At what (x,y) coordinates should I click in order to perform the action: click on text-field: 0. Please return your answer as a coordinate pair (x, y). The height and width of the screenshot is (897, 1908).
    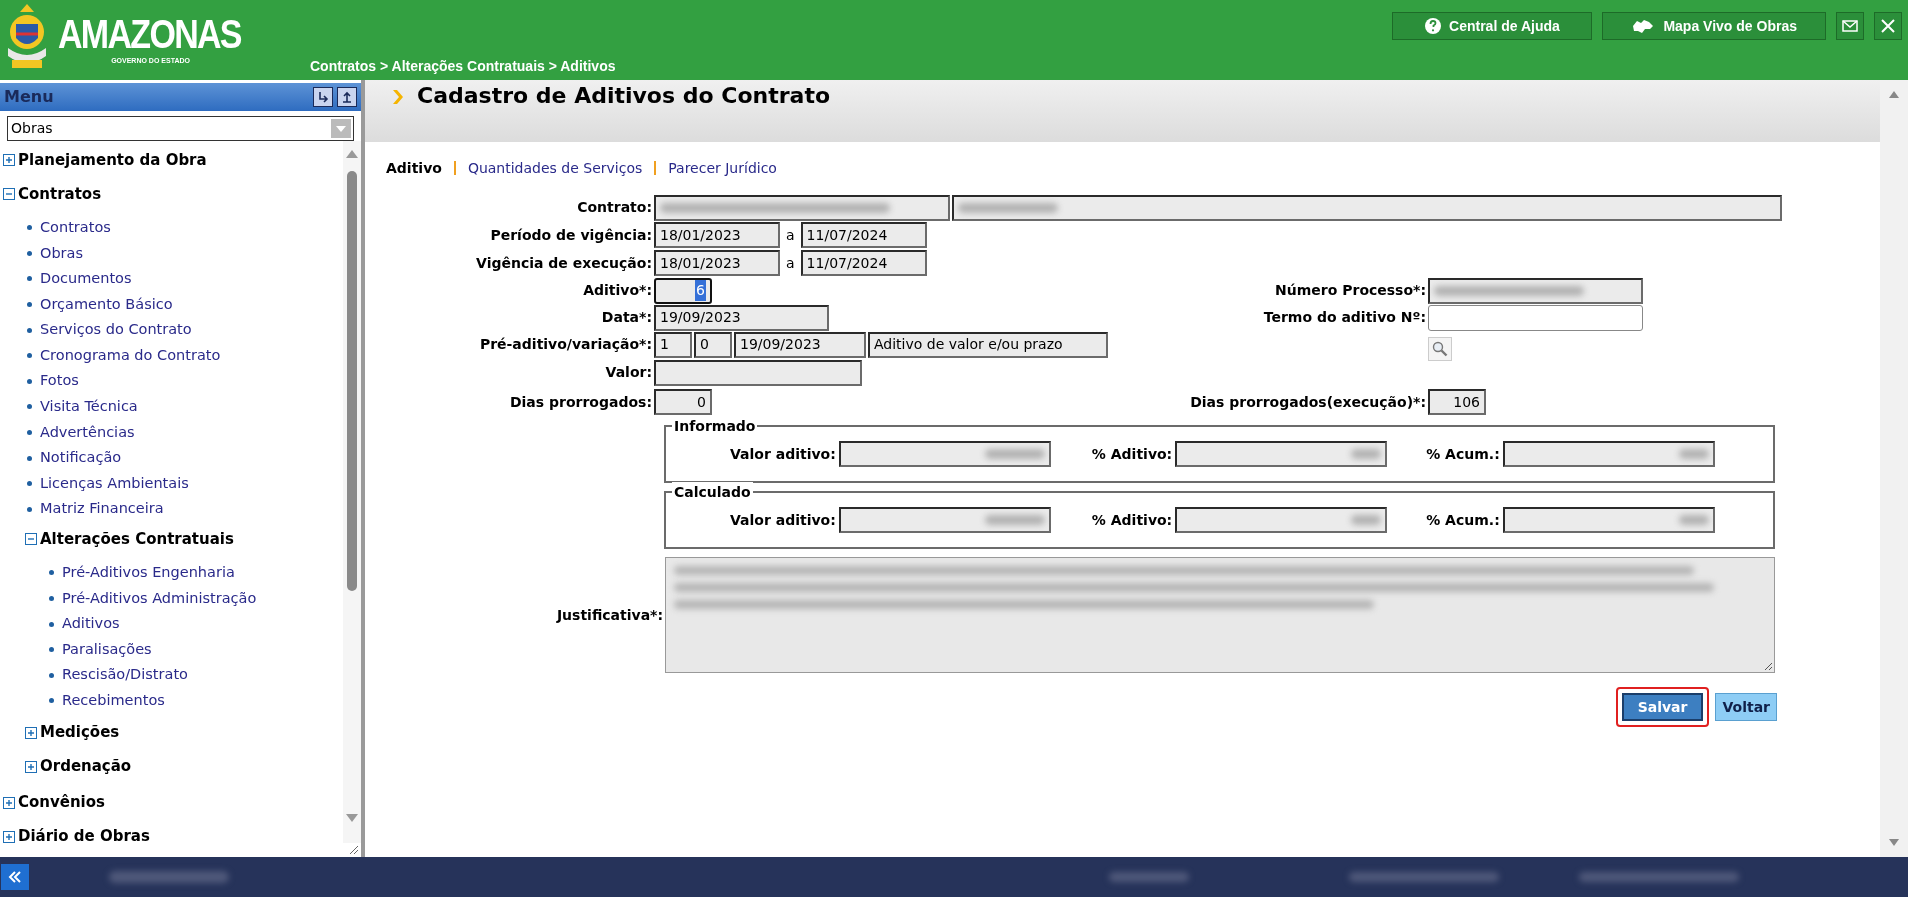
    Looking at the image, I should click on (713, 344).